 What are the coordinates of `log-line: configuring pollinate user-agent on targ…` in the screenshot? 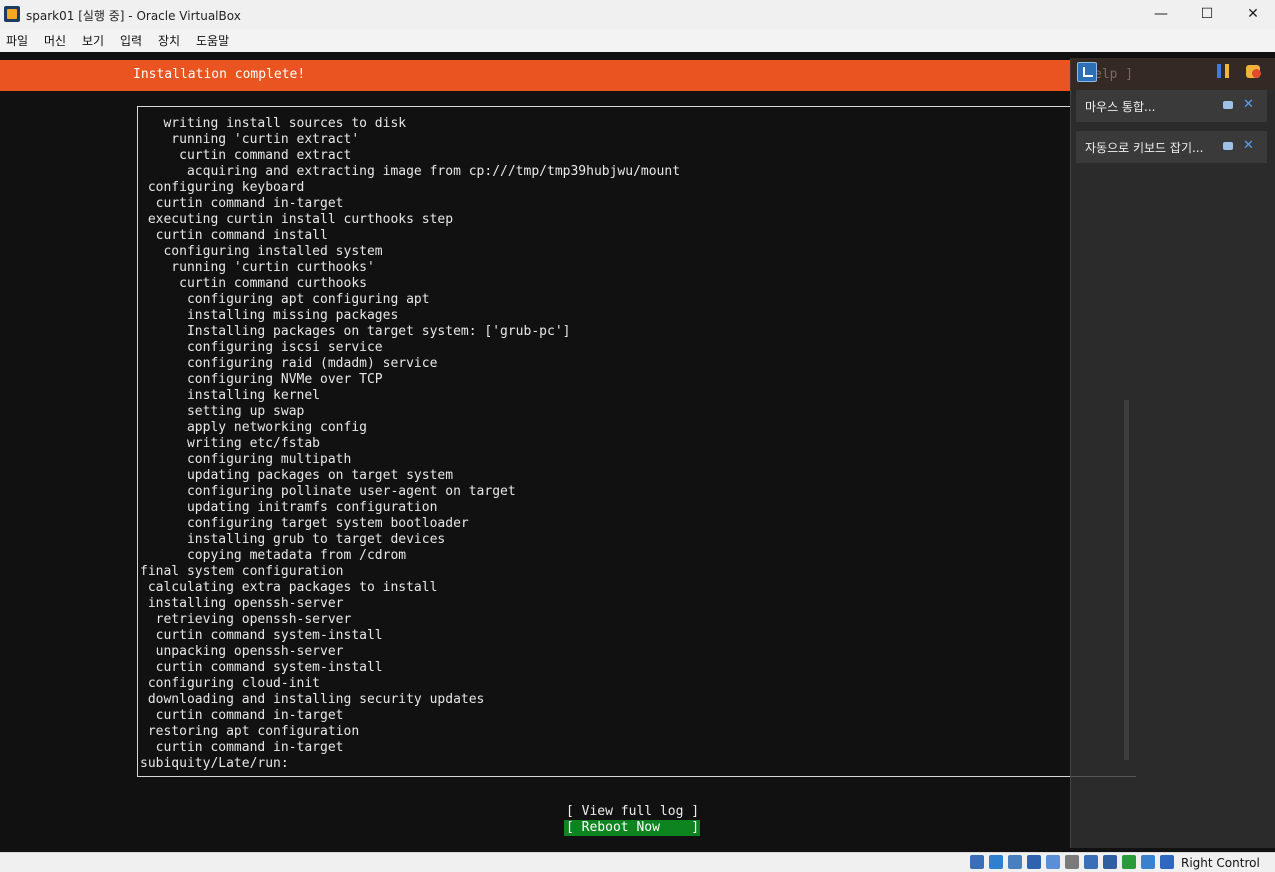 It's located at (328, 491).